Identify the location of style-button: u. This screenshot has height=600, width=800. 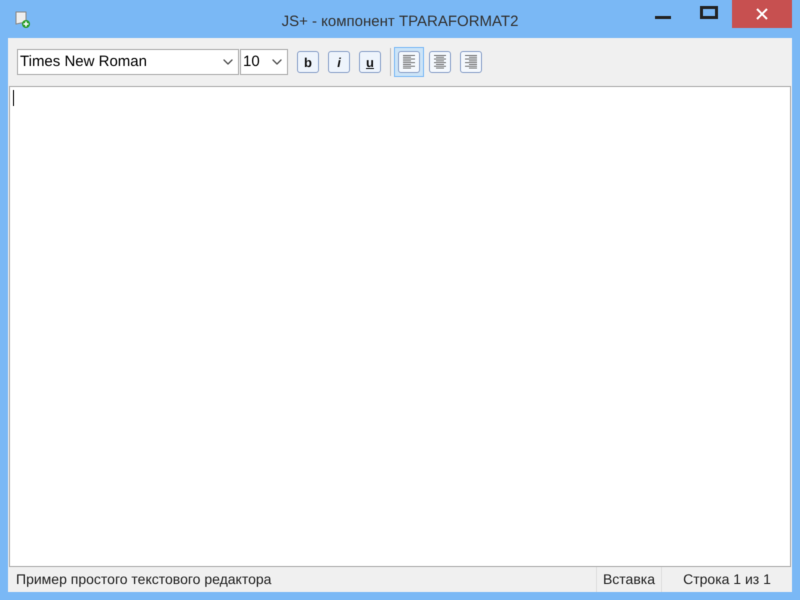
(370, 62).